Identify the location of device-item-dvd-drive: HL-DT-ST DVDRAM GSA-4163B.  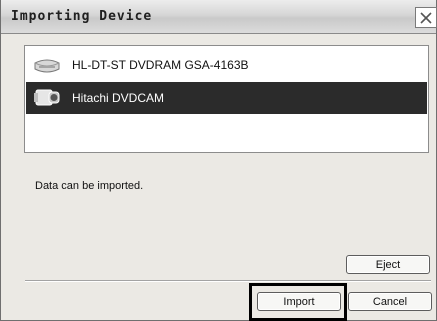
(226, 65).